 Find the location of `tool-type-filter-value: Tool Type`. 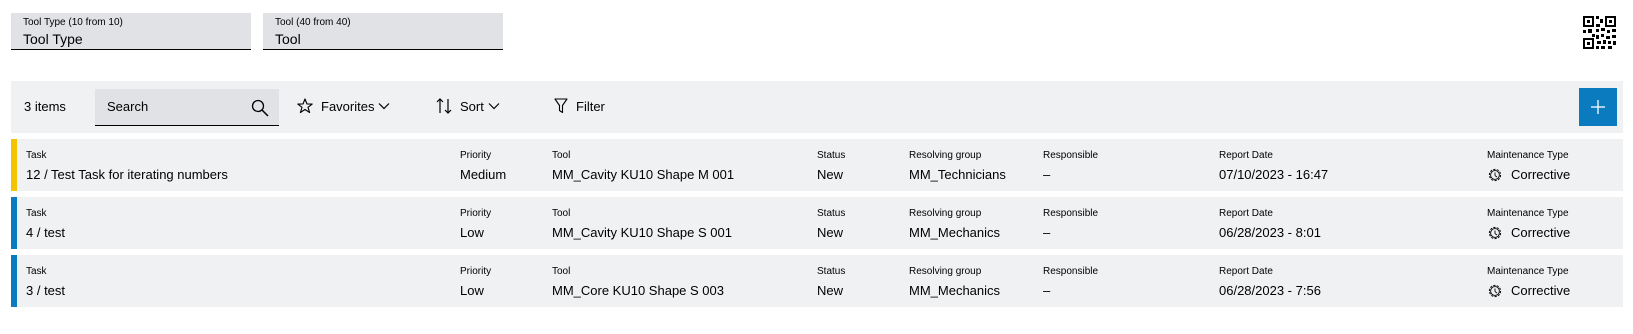

tool-type-filter-value: Tool Type is located at coordinates (53, 39).